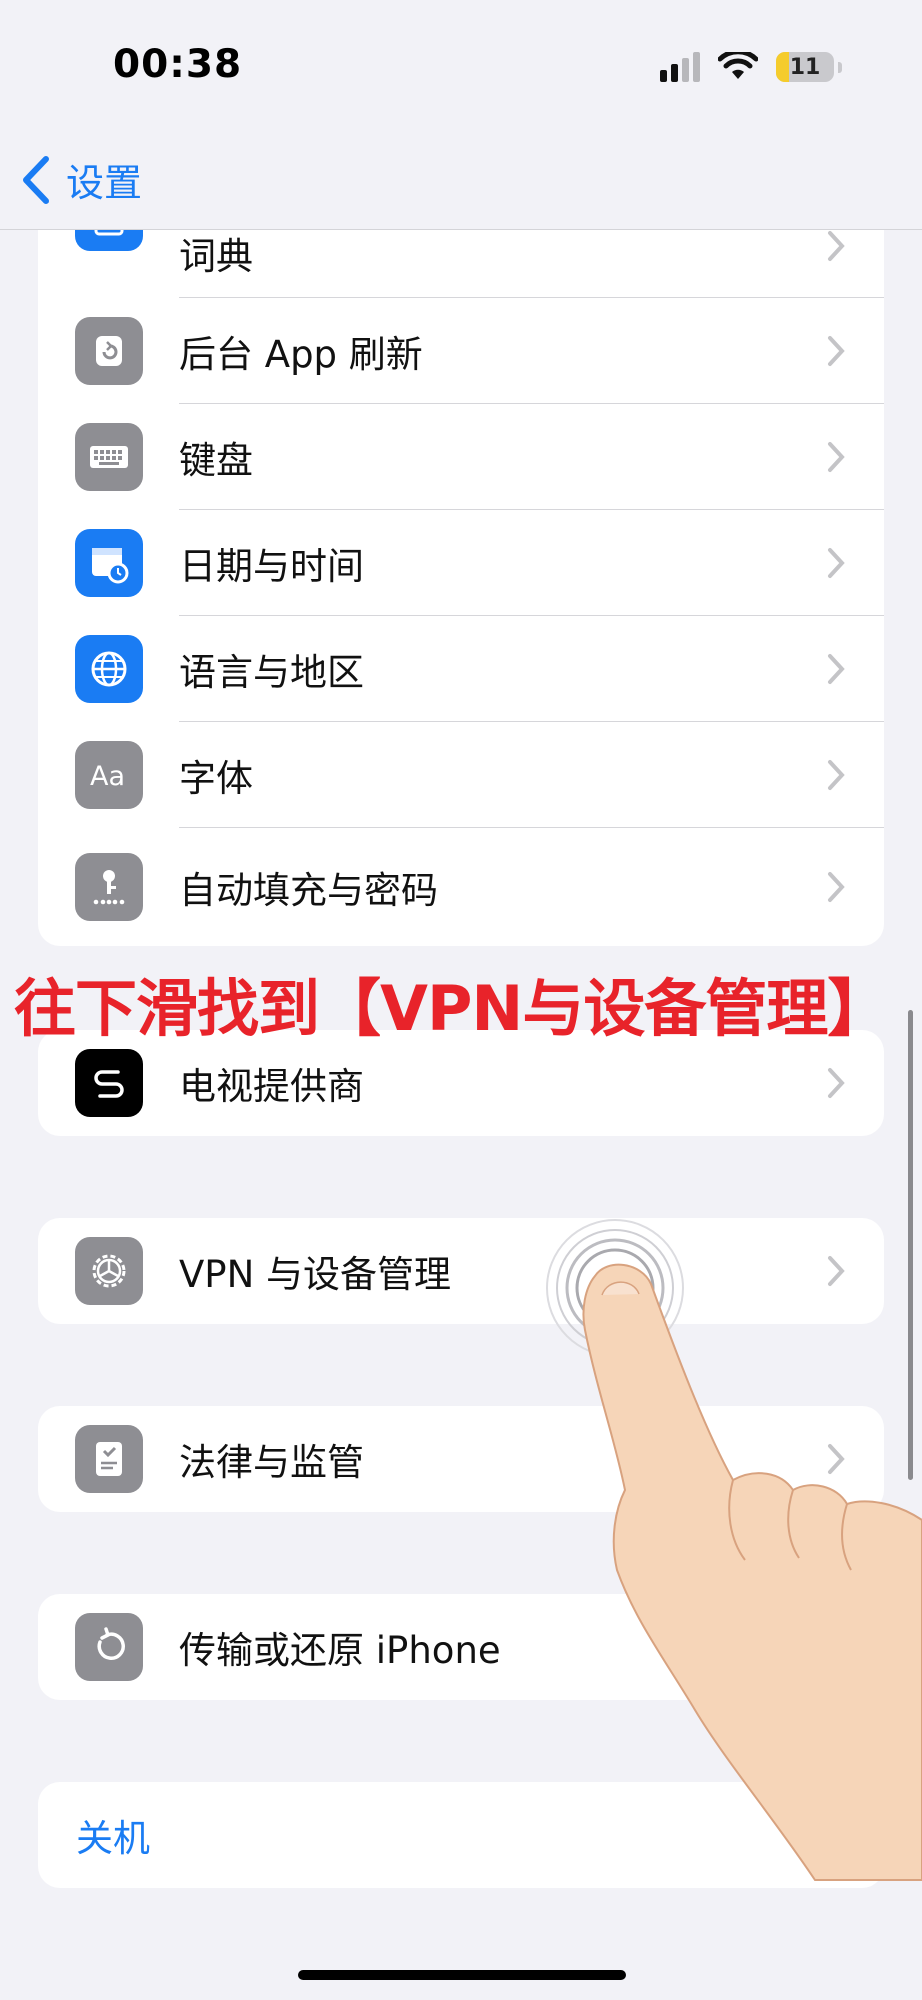  What do you see at coordinates (109, 1083) in the screenshot?
I see `tv-provider-icon` at bounding box center [109, 1083].